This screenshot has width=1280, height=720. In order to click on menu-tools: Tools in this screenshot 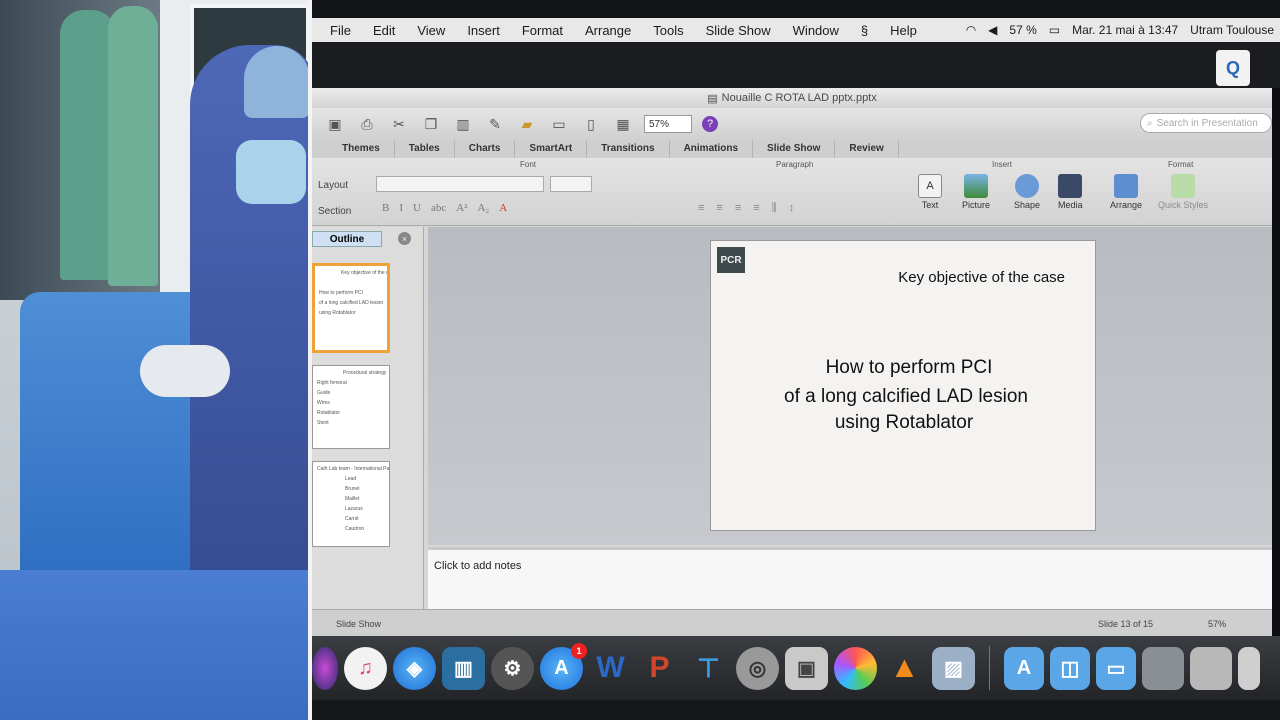, I will do `click(668, 30)`.